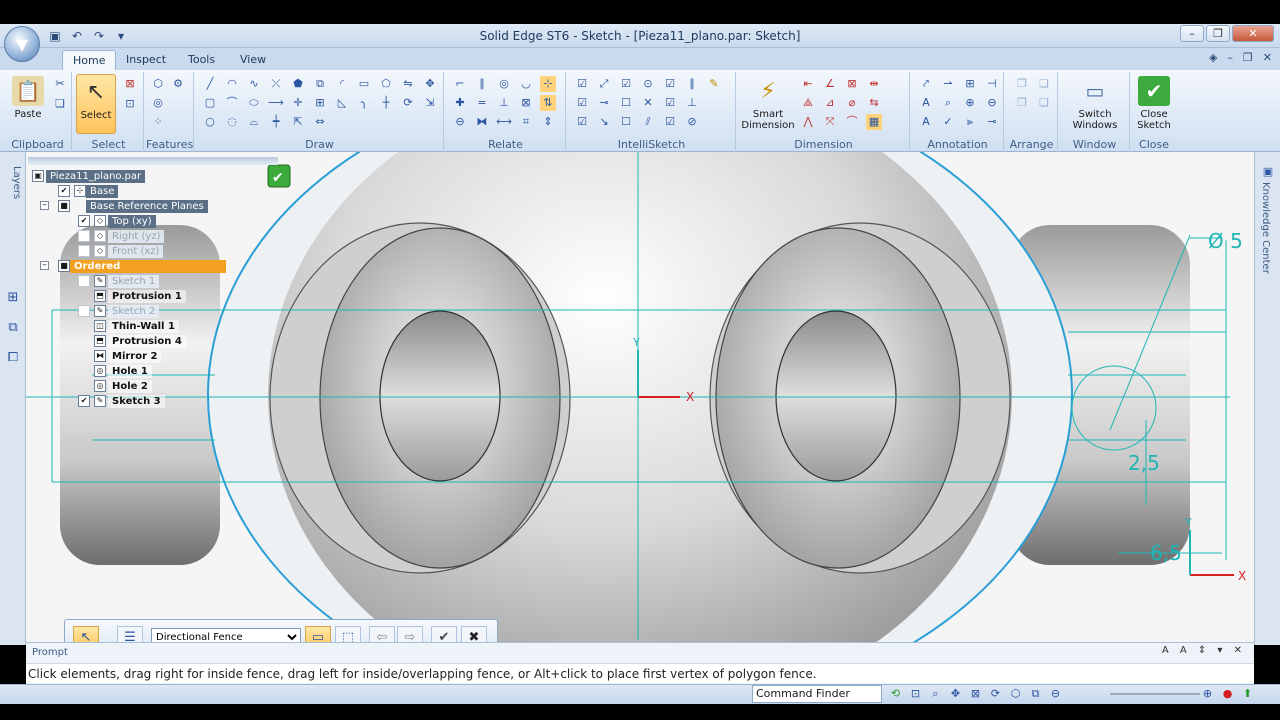 Image resolution: width=1280 pixels, height=720 pixels. I want to click on rect-center-icon: ▢, so click(210, 103).